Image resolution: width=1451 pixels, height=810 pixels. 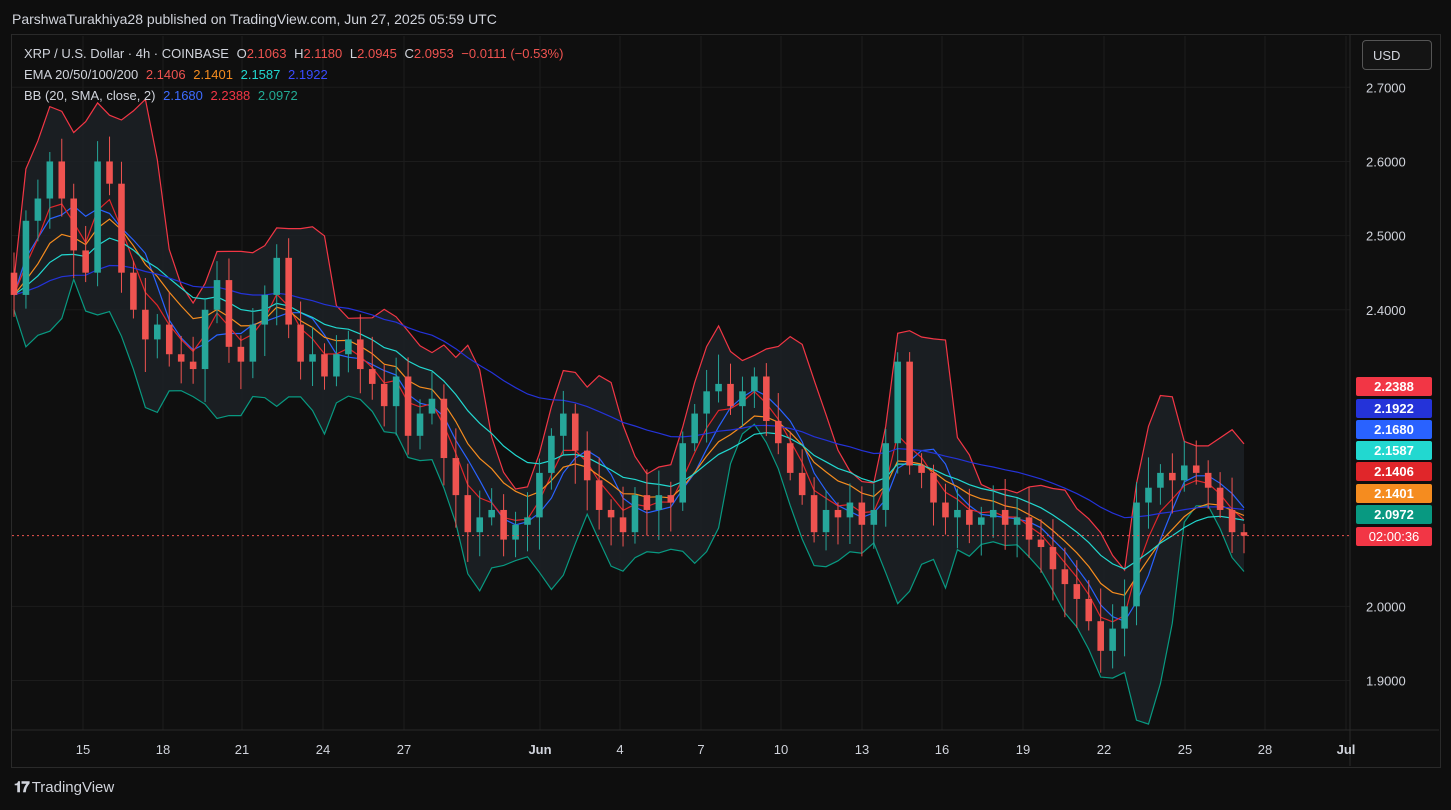 I want to click on legend-ema100: 2.1587, so click(x=260, y=74).